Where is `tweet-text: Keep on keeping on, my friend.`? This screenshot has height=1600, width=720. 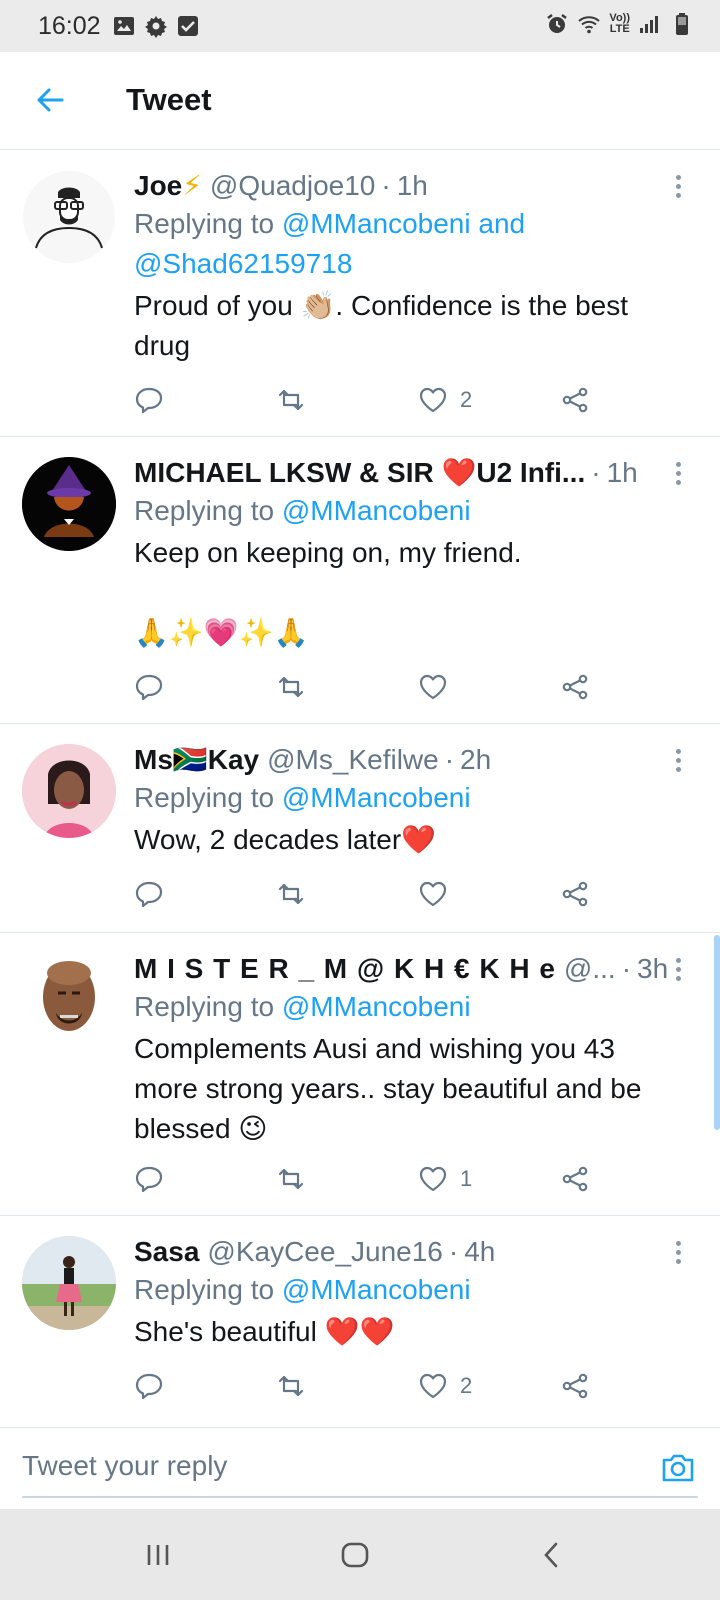 tweet-text: Keep on keeping on, my friend. is located at coordinates (328, 552).